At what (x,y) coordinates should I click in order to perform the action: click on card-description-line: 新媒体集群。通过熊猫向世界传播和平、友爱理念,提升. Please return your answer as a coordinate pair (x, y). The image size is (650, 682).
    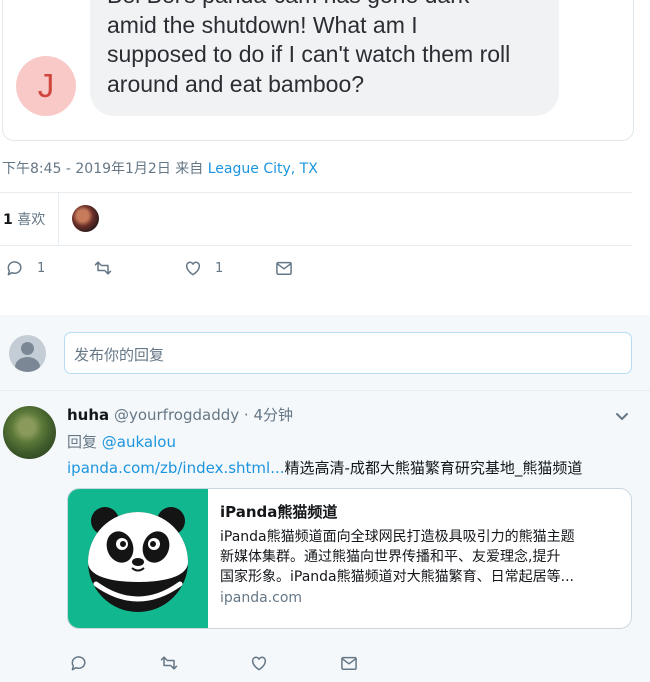
    Looking at the image, I should click on (390, 557).